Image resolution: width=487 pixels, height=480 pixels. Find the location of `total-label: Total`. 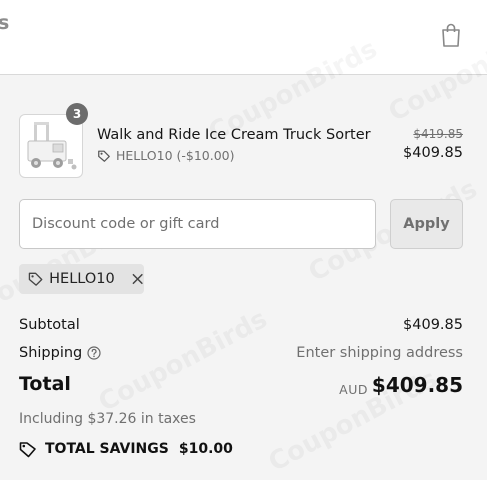

total-label: Total is located at coordinates (45, 384).